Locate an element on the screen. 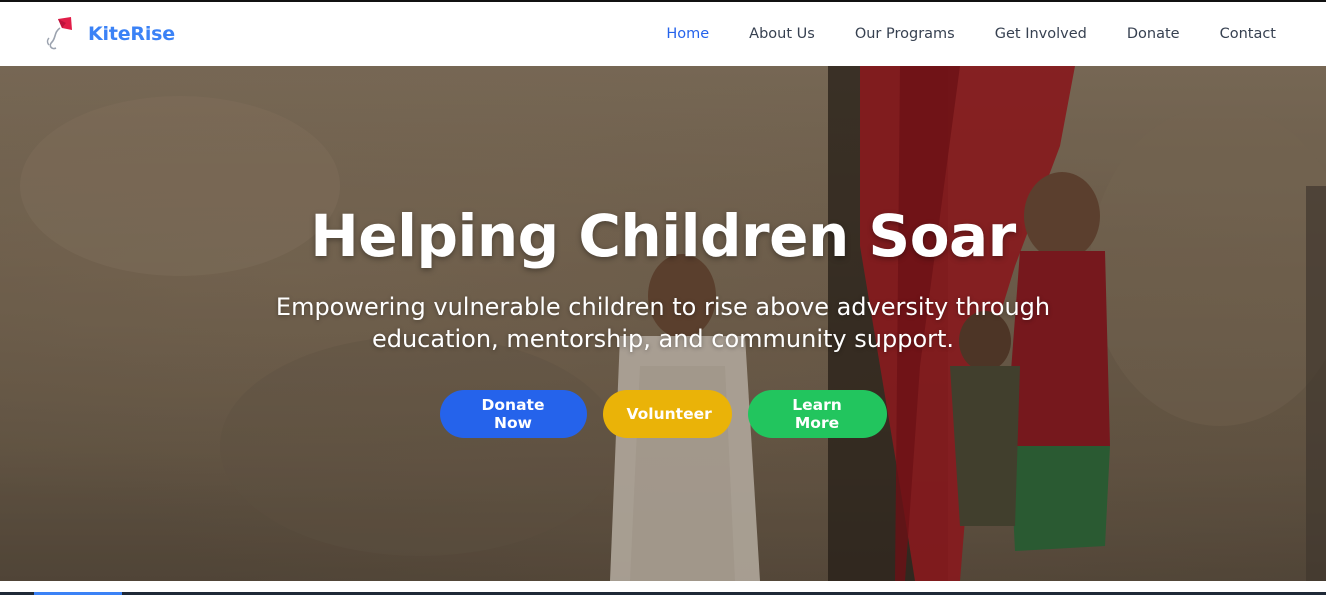  learn-more-button: Learn More is located at coordinates (817, 414).